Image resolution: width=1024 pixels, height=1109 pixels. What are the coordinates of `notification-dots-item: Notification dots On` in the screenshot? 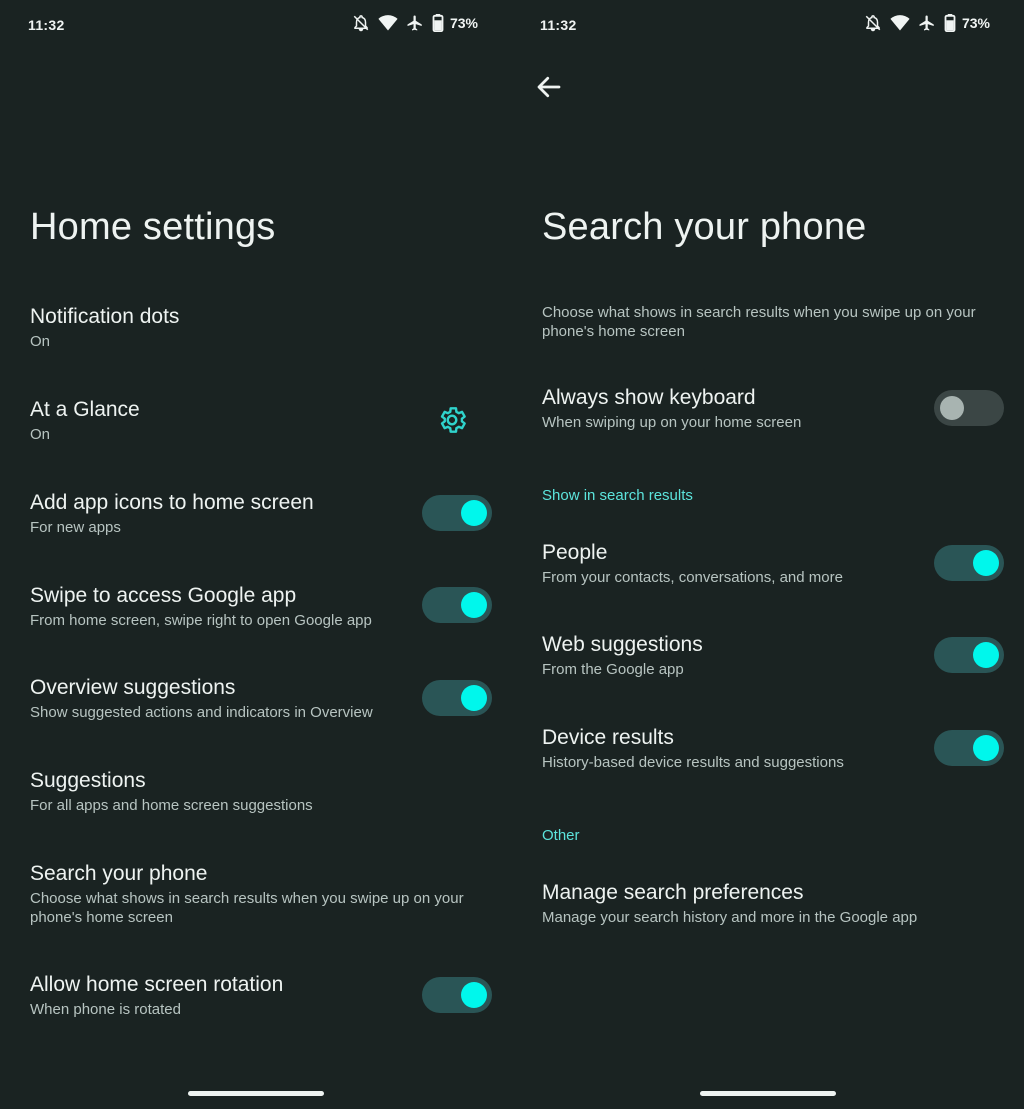 It's located at (265, 327).